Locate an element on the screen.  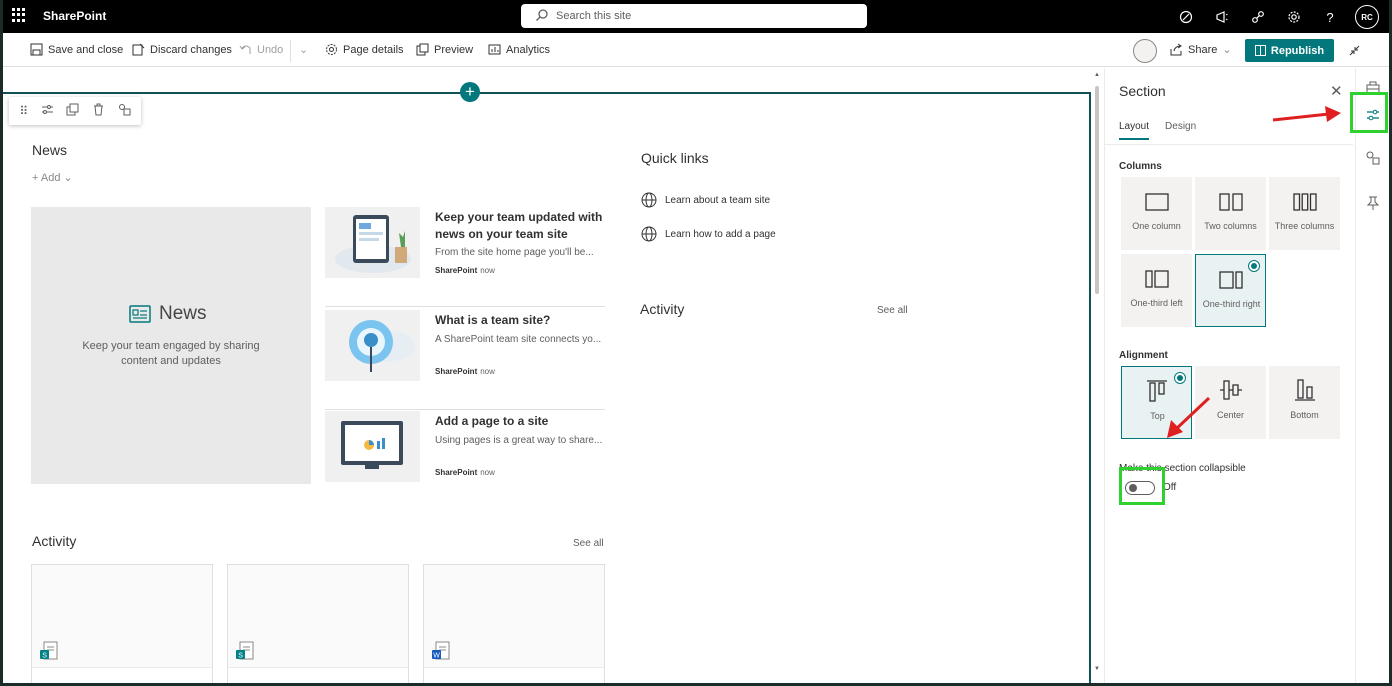
see-all-link: See all is located at coordinates (588, 543).